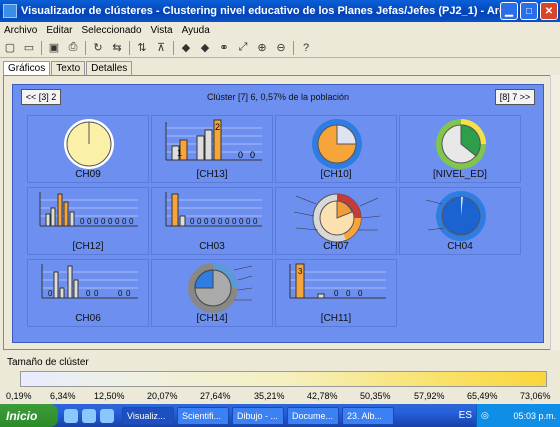  Describe the element at coordinates (515, 97) in the screenshot. I see `next-cluster-button: [8] 7 >>` at that location.